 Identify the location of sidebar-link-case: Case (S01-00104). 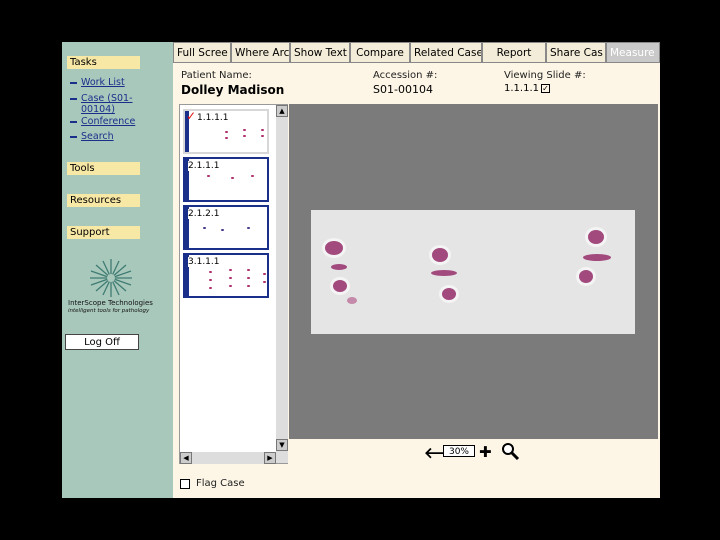
(107, 104).